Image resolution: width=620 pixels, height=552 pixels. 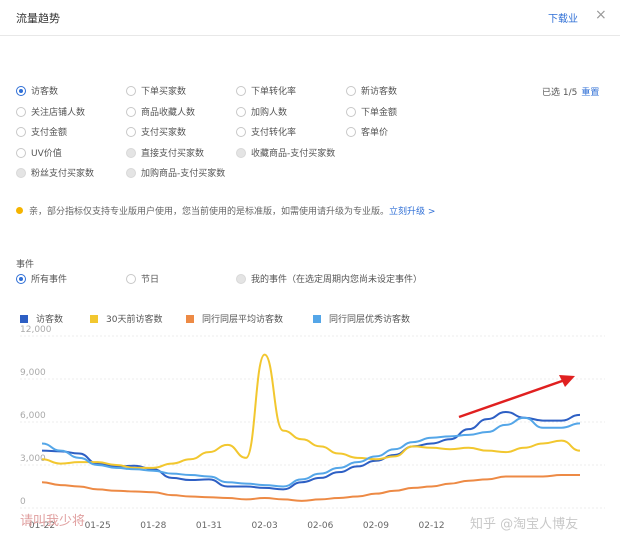 I want to click on metric-option: UV价值, so click(x=39, y=152).